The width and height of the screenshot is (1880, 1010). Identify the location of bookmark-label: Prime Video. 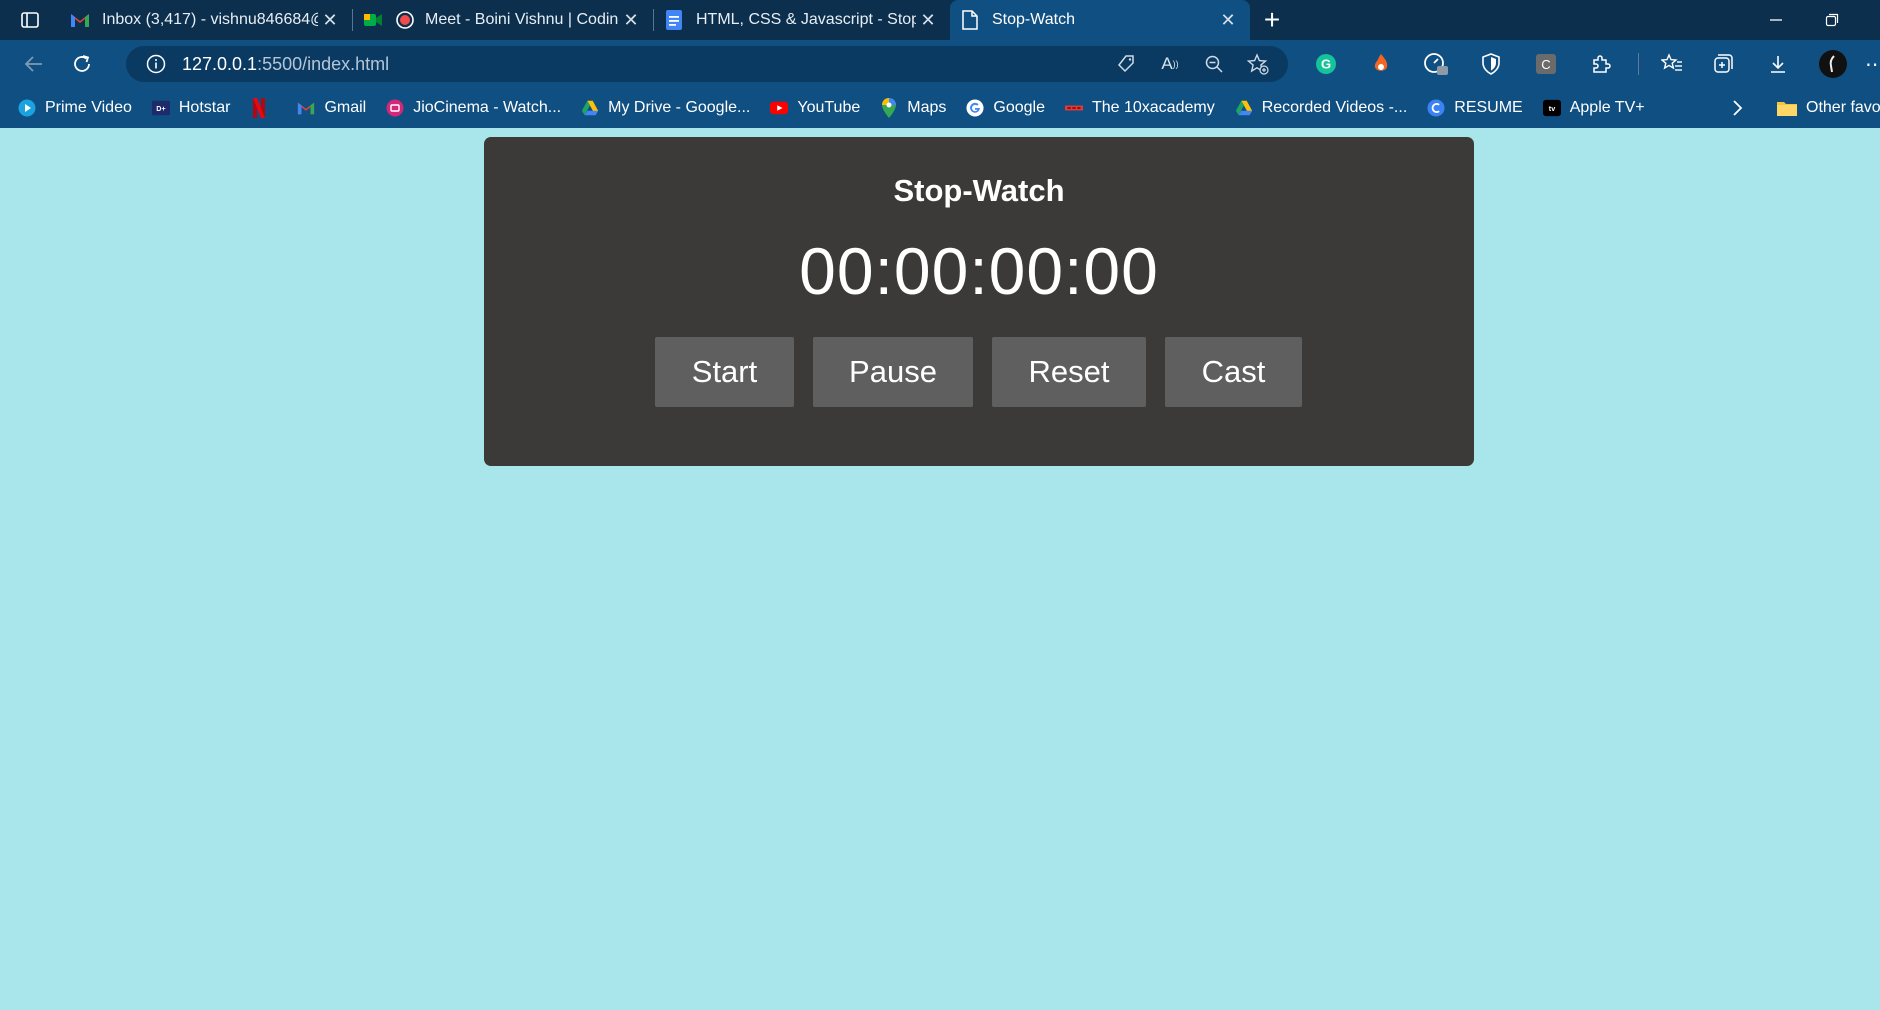
(88, 107).